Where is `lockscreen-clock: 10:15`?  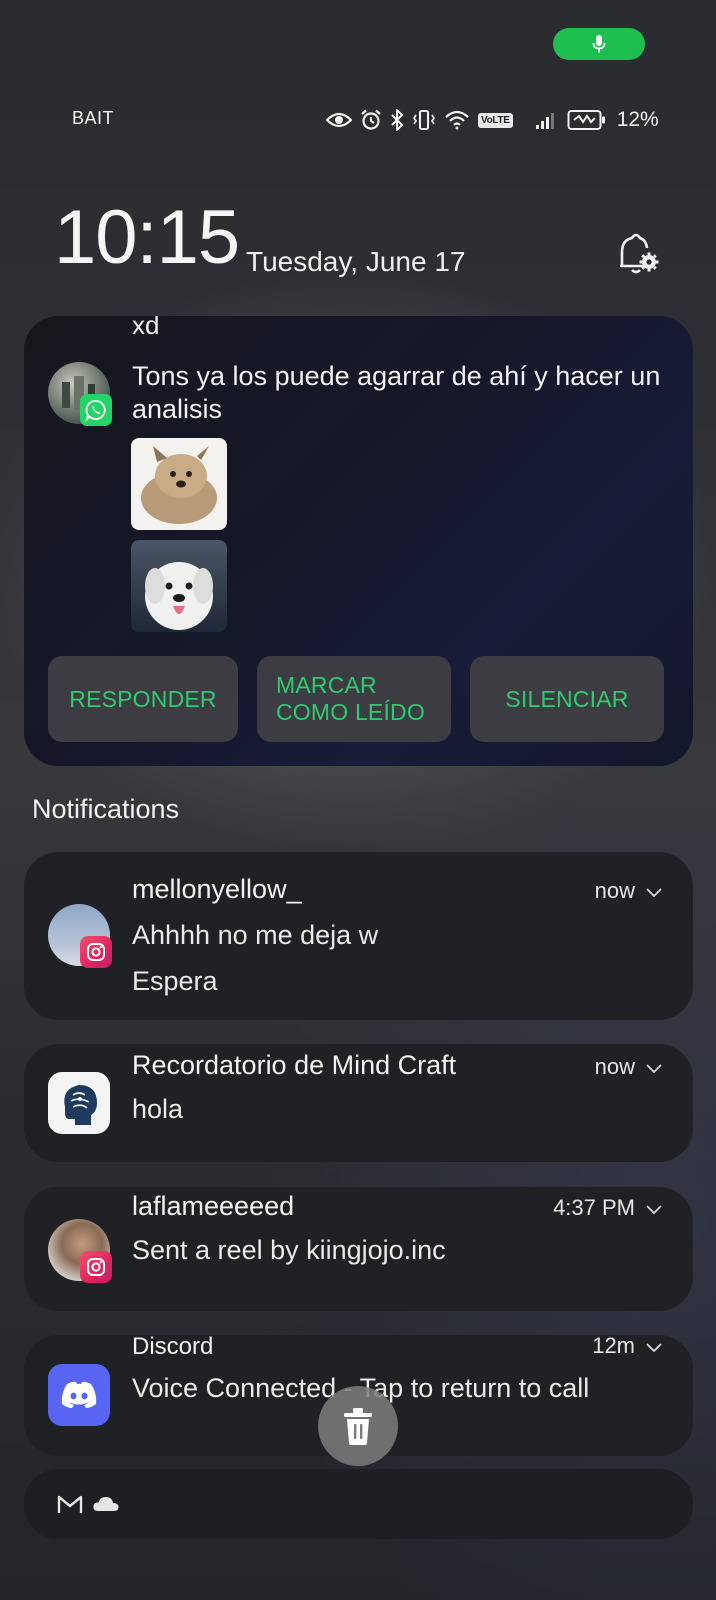
lockscreen-clock: 10:15 is located at coordinates (147, 237).